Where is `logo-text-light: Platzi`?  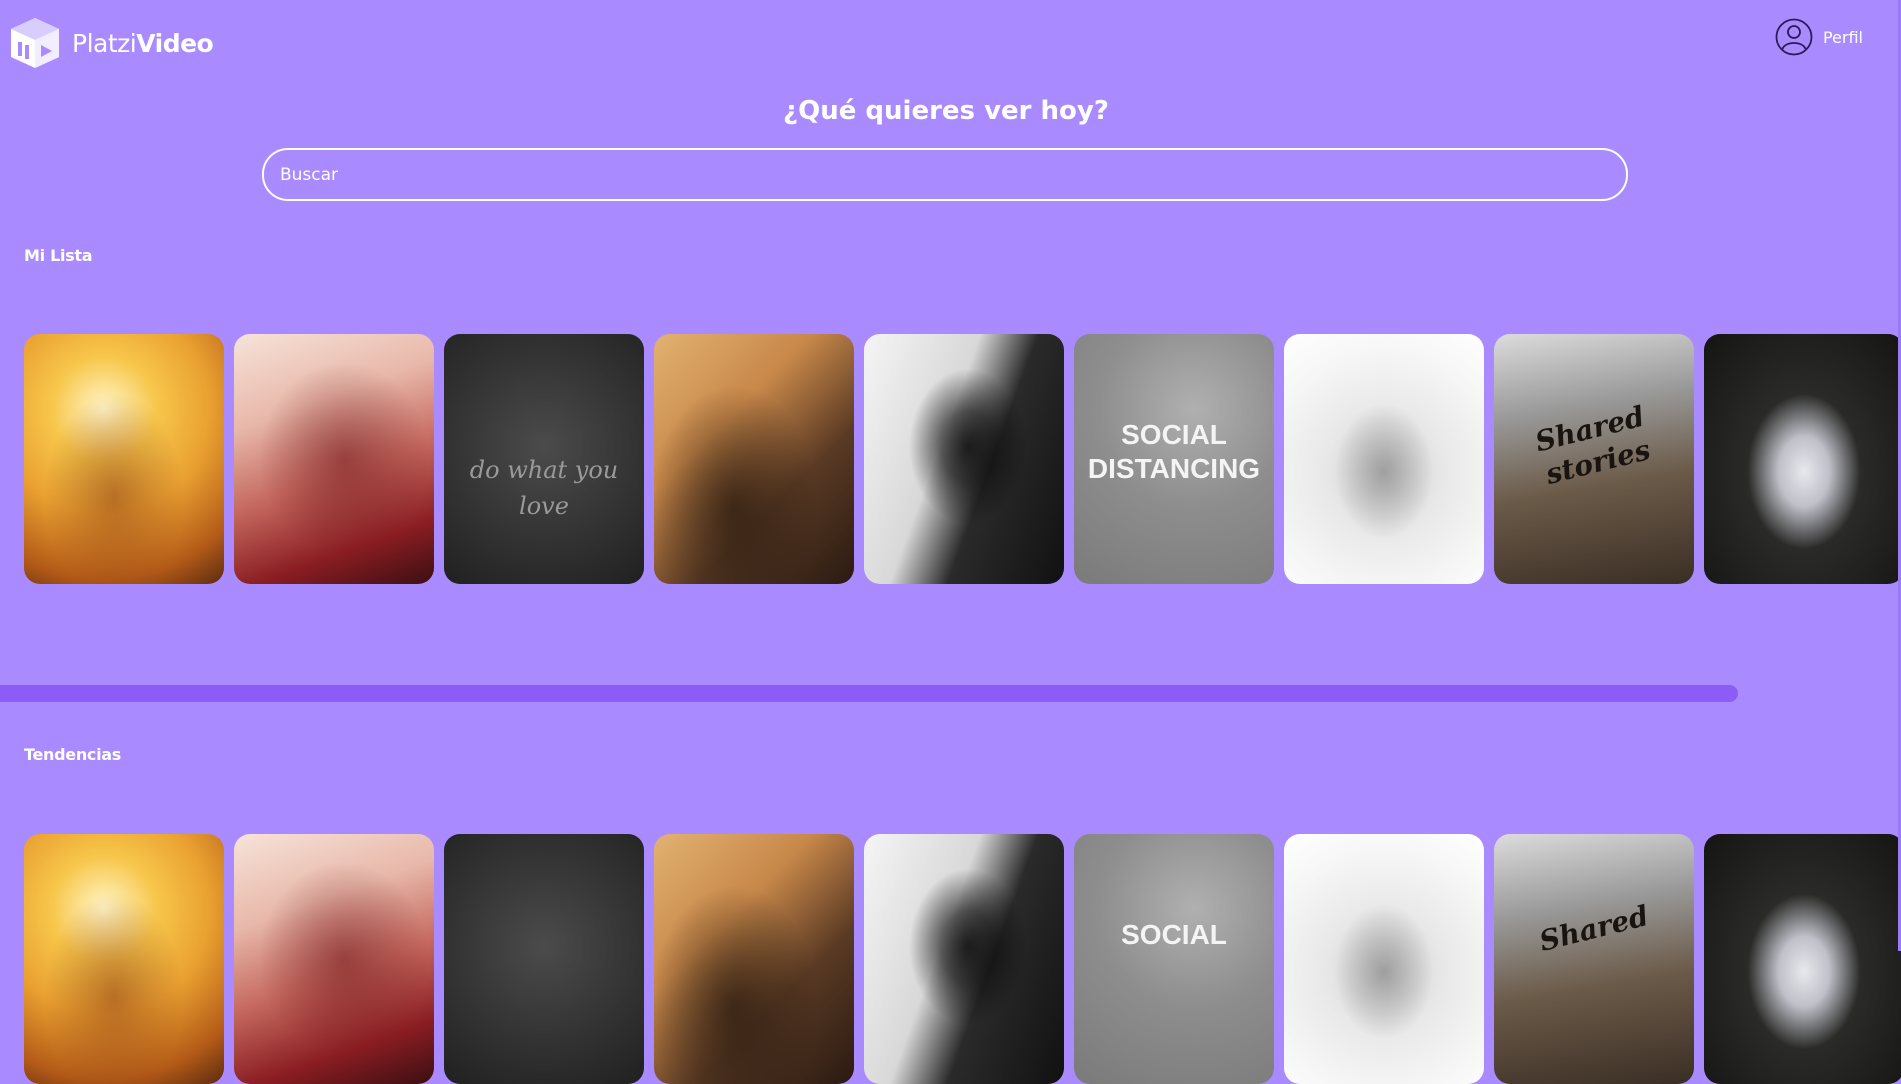 logo-text-light: Platzi is located at coordinates (104, 43).